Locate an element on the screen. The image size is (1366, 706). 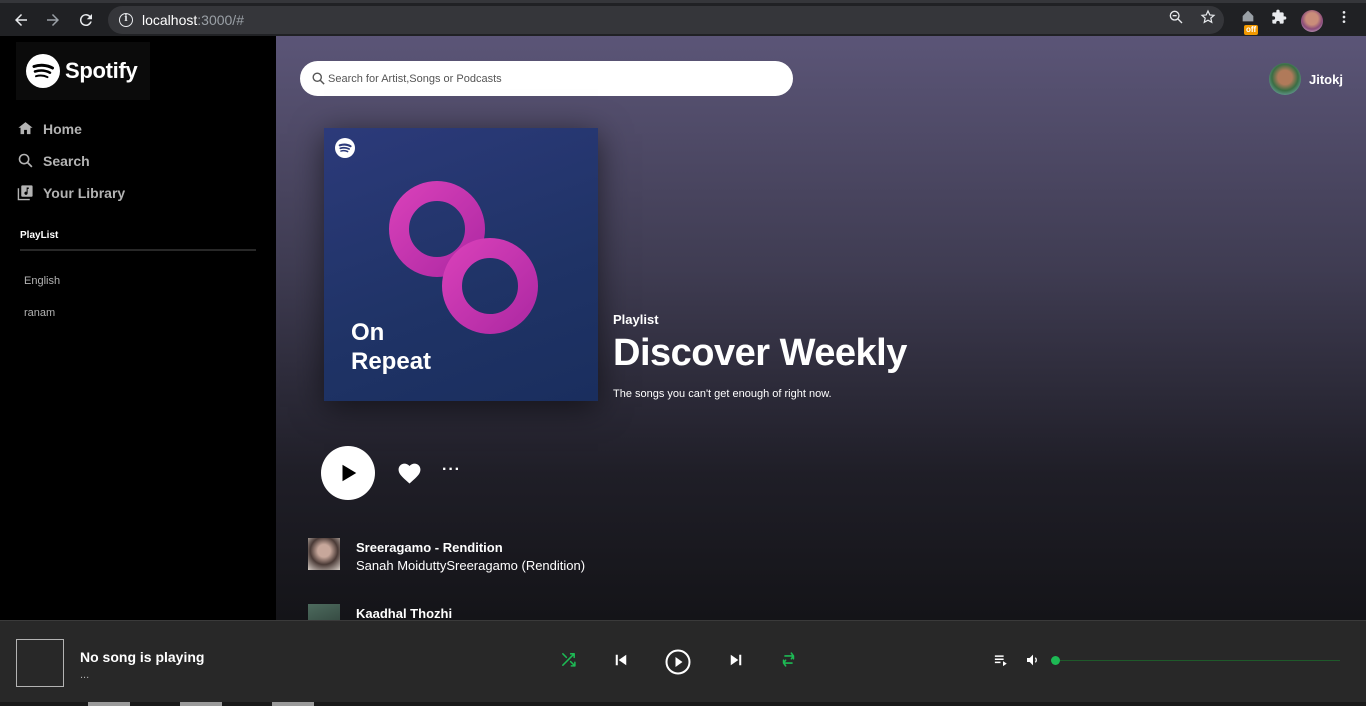
bookmark-star-icon is located at coordinates (1208, 19).